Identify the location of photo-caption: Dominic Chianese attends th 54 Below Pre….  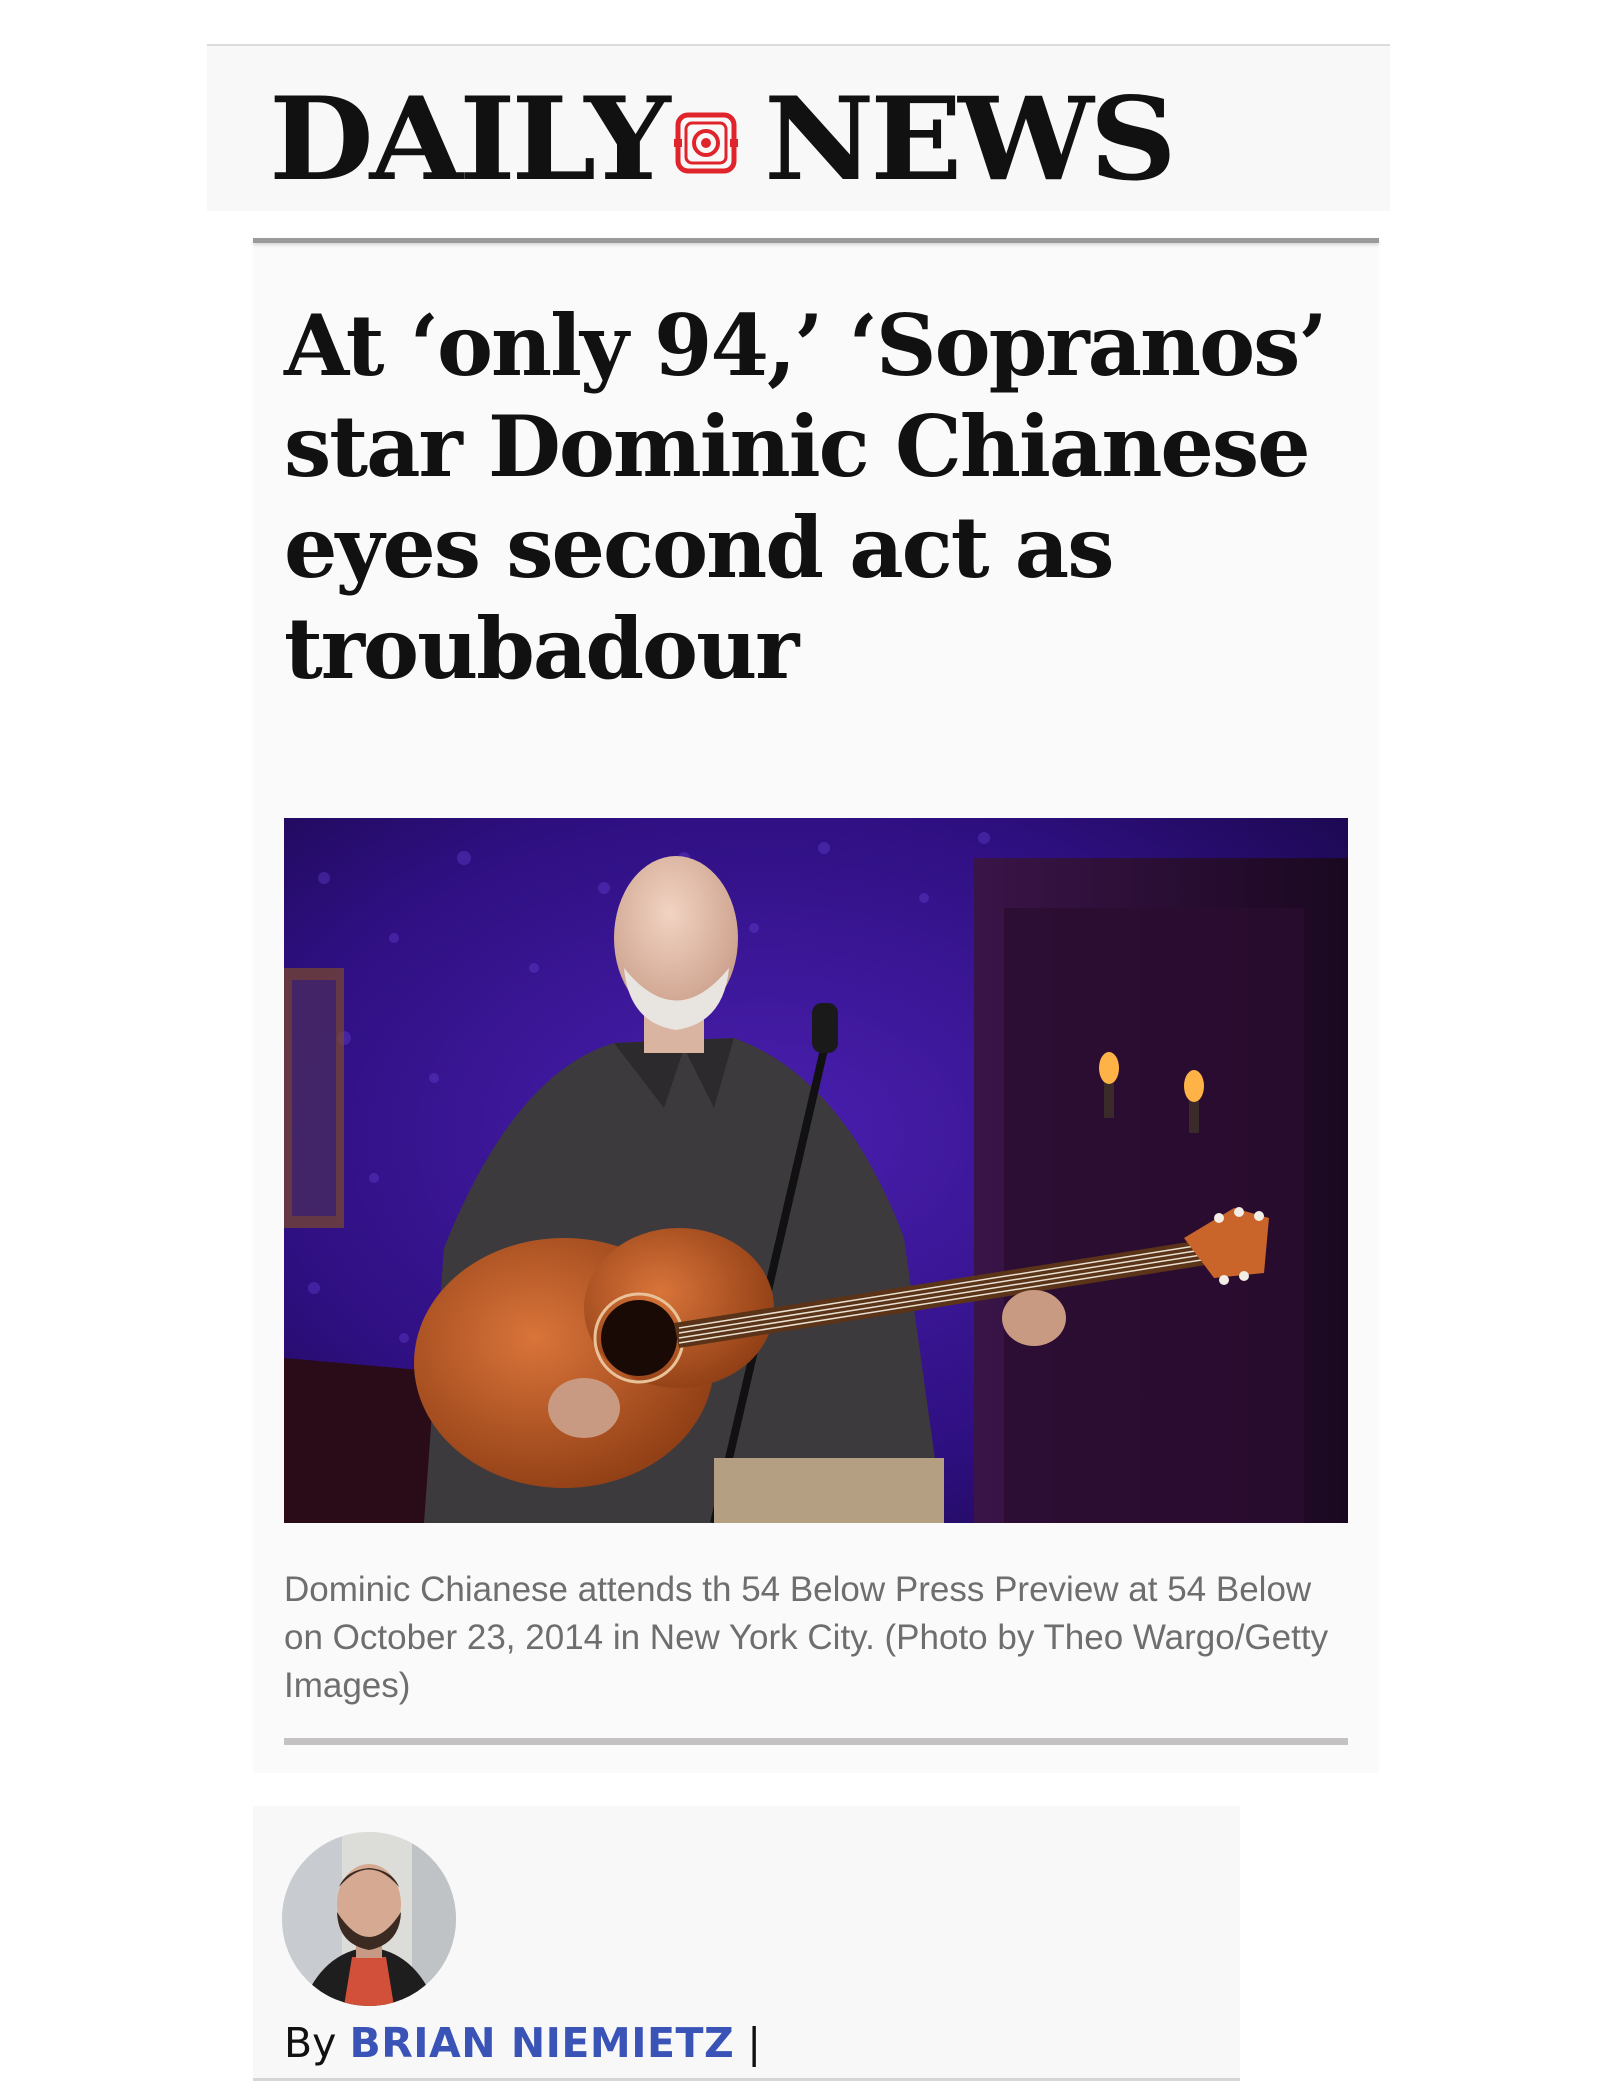
(806, 1637).